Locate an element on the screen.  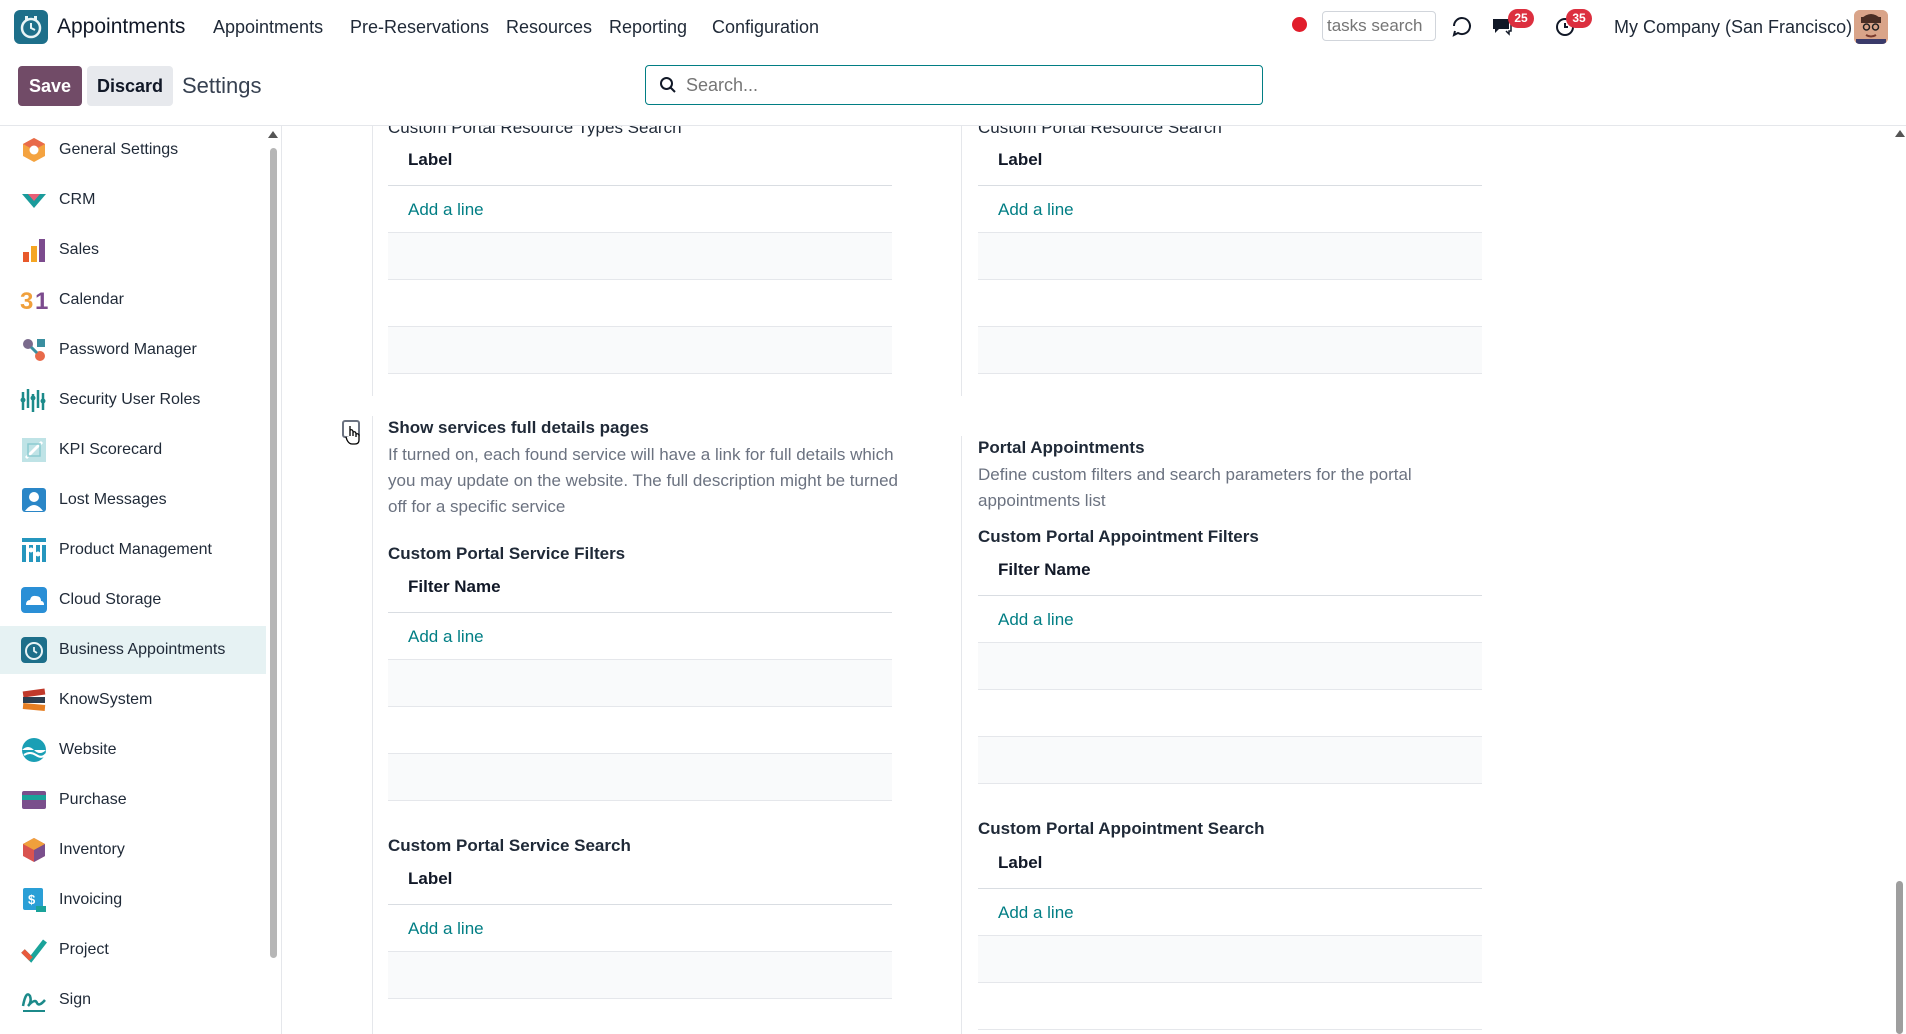
sidebar-item-crm: CRM is located at coordinates (133, 200).